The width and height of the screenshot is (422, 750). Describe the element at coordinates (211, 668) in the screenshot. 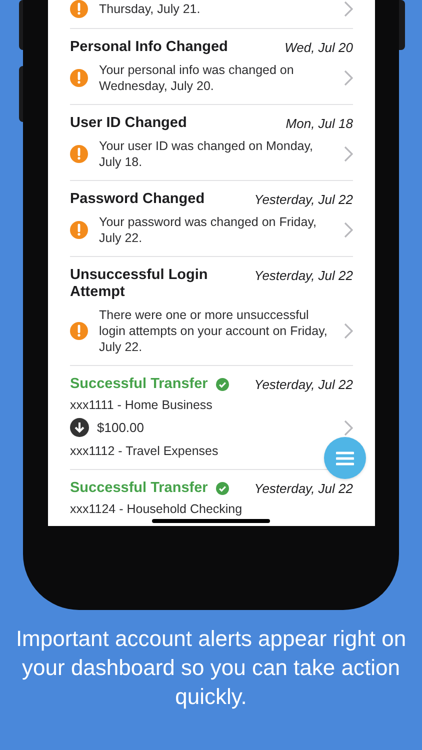

I see `caption: Important account alerts appear right on your dashboard so you can take action quickly.` at that location.